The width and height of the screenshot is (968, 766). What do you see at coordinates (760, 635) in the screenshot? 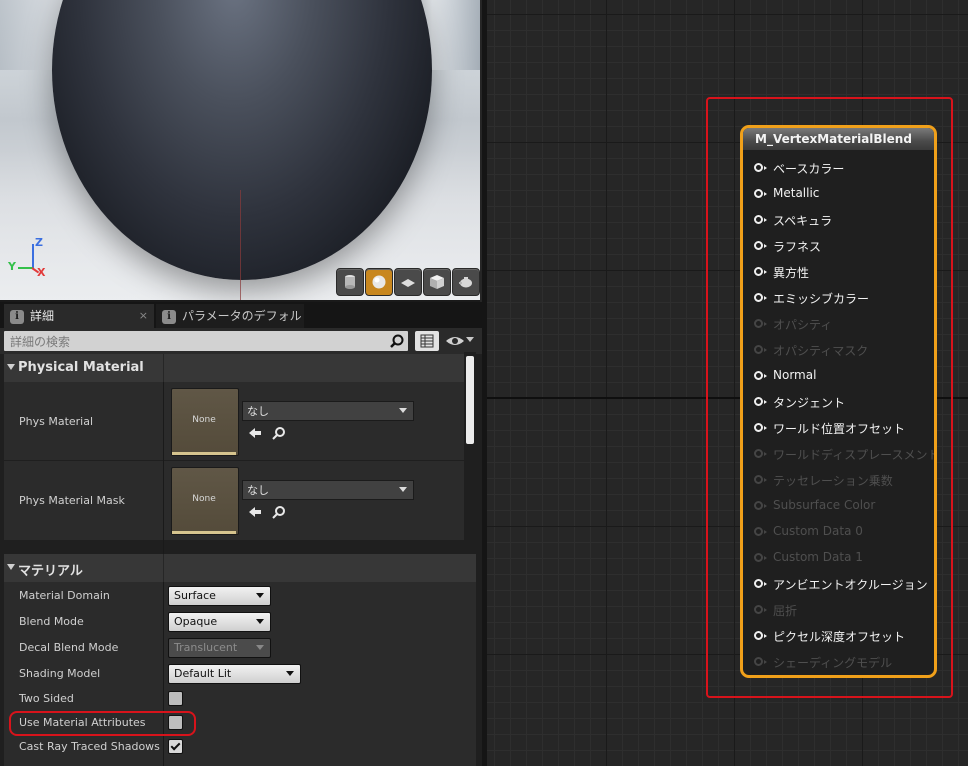
I see `pin-pixel-depth-offset` at bounding box center [760, 635].